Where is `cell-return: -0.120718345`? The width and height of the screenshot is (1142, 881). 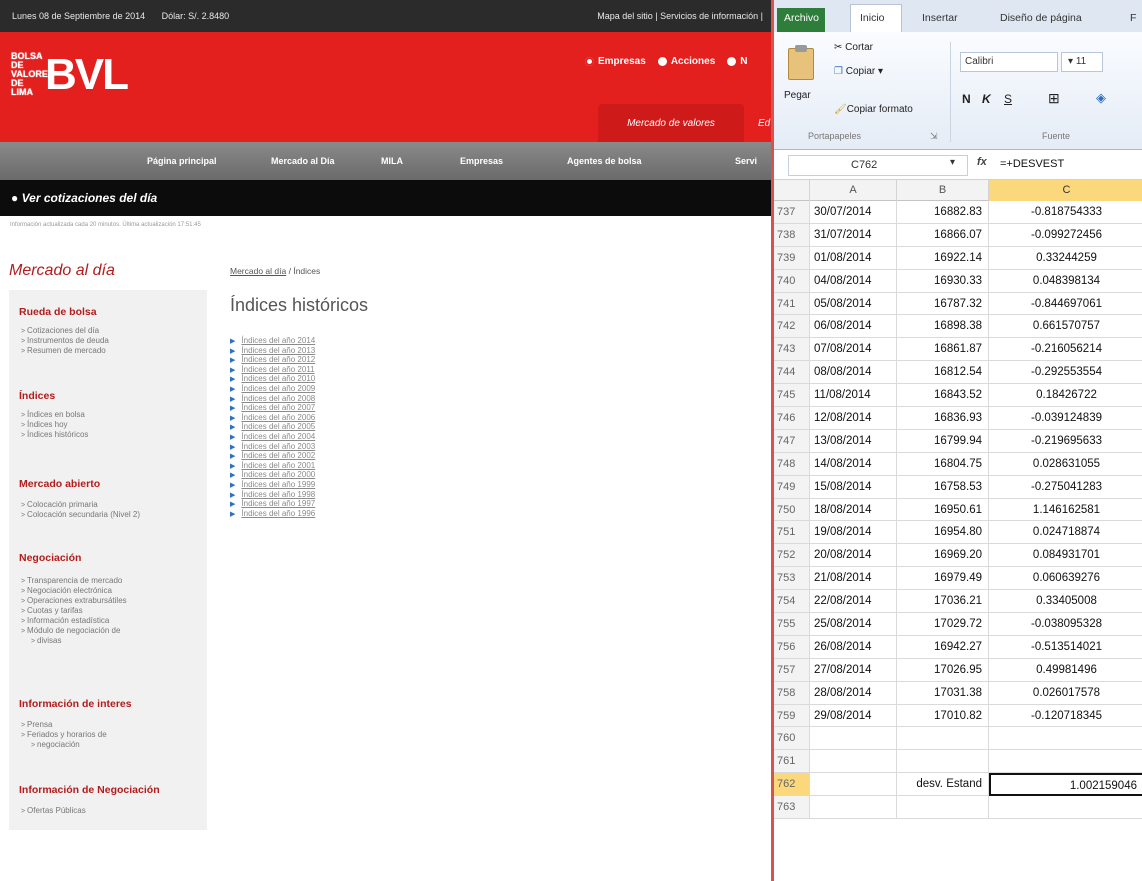 cell-return: -0.120718345 is located at coordinates (1065, 716).